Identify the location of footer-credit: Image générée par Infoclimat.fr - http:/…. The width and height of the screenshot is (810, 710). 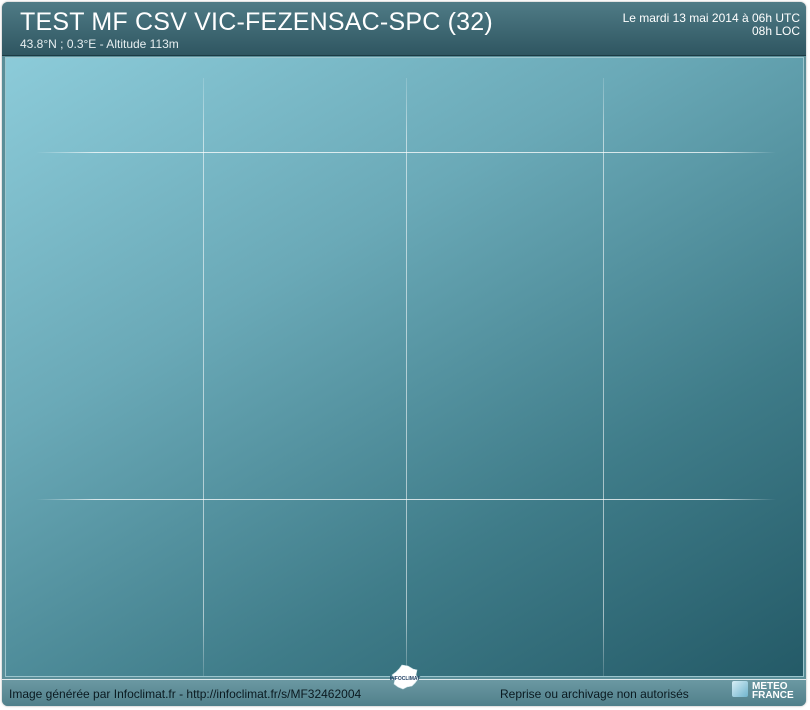
(185, 694).